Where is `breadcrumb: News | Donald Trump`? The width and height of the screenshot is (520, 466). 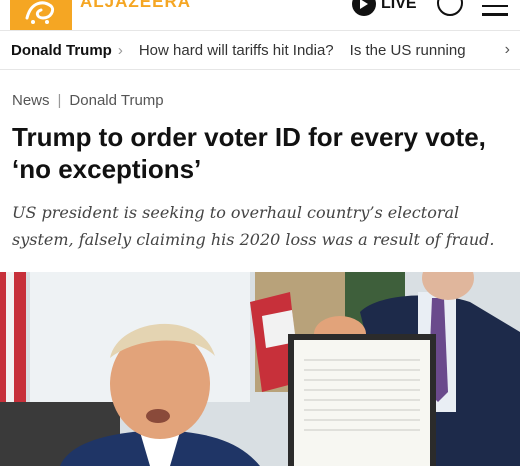 breadcrumb: News | Donald Trump is located at coordinates (88, 100).